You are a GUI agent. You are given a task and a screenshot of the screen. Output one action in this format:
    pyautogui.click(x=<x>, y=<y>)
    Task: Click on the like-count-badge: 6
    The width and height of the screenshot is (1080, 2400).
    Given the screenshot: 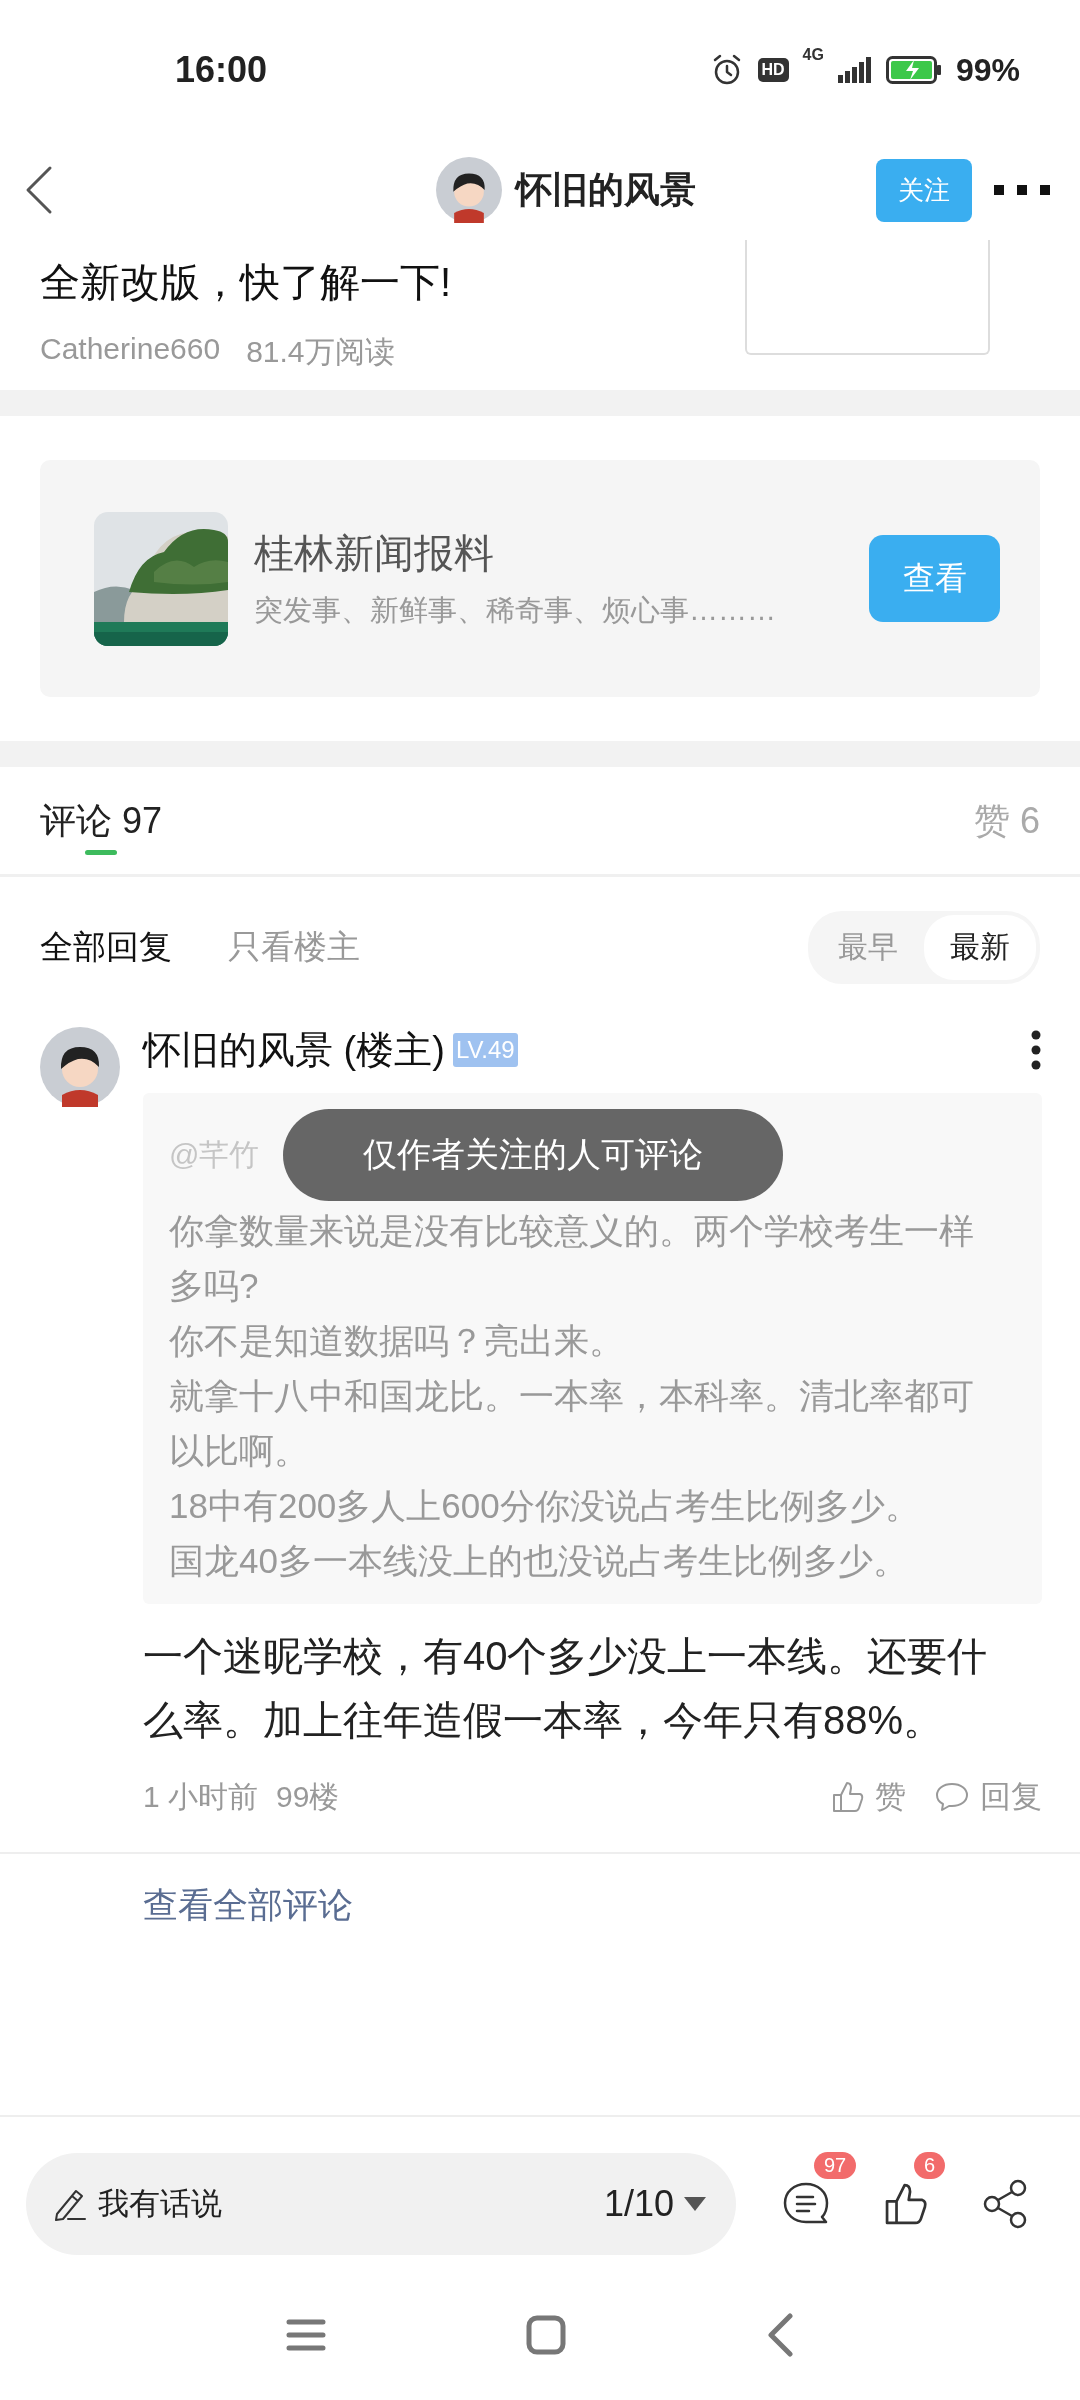 What is the action you would take?
    pyautogui.click(x=930, y=2165)
    